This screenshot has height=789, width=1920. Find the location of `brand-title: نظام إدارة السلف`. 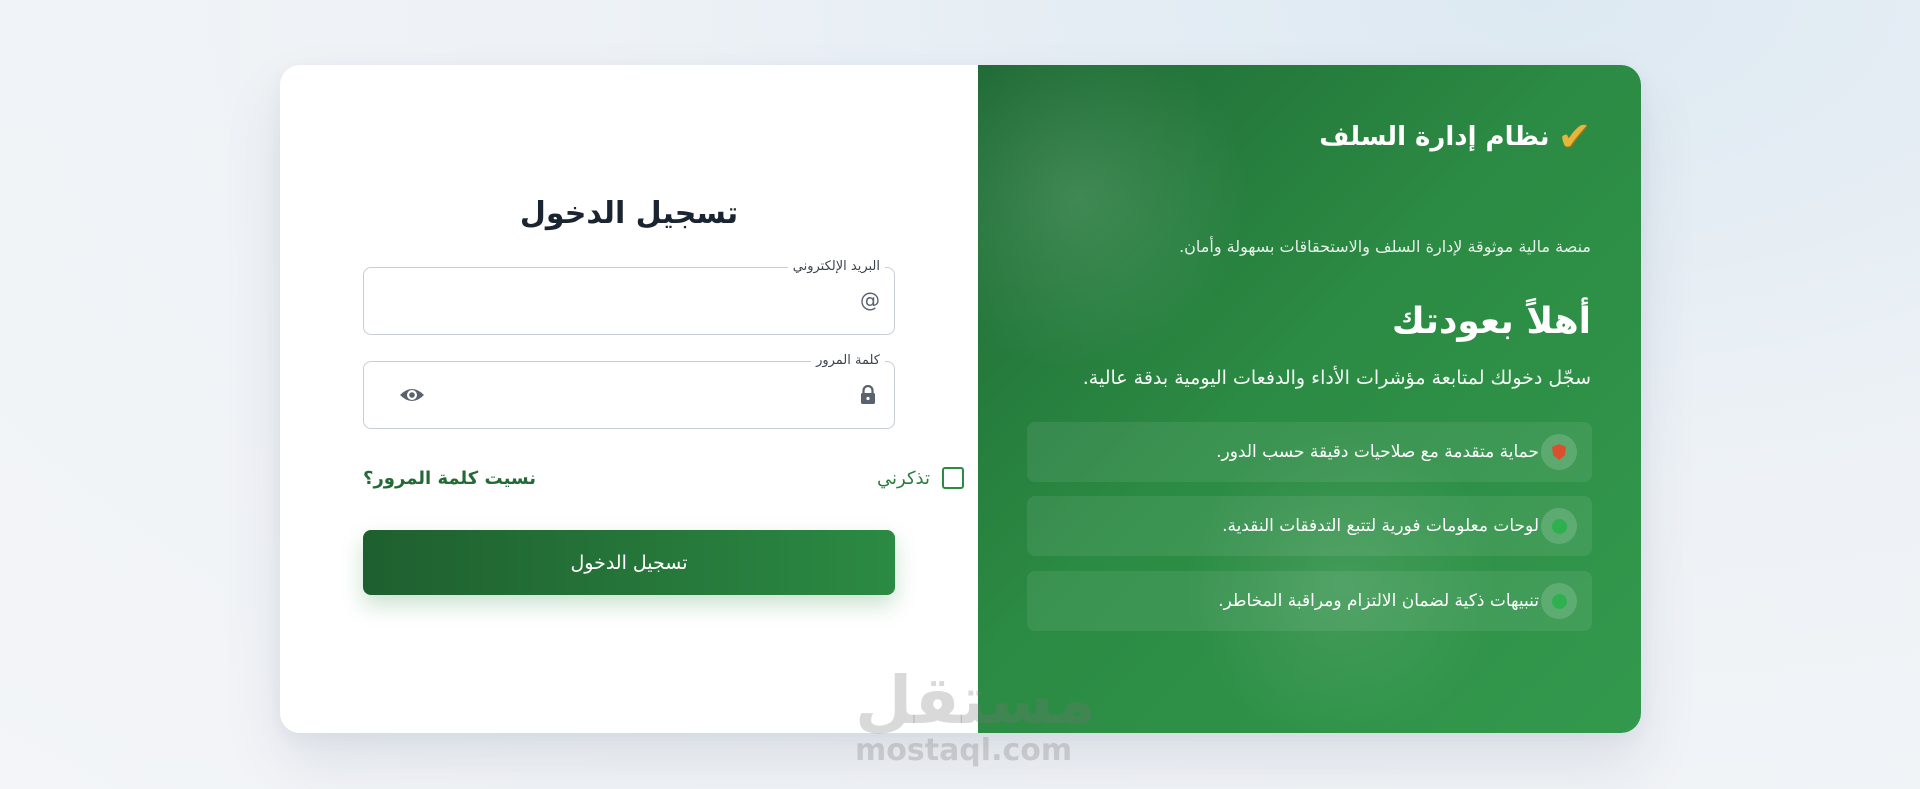

brand-title: نظام إدارة السلف is located at coordinates (1434, 137).